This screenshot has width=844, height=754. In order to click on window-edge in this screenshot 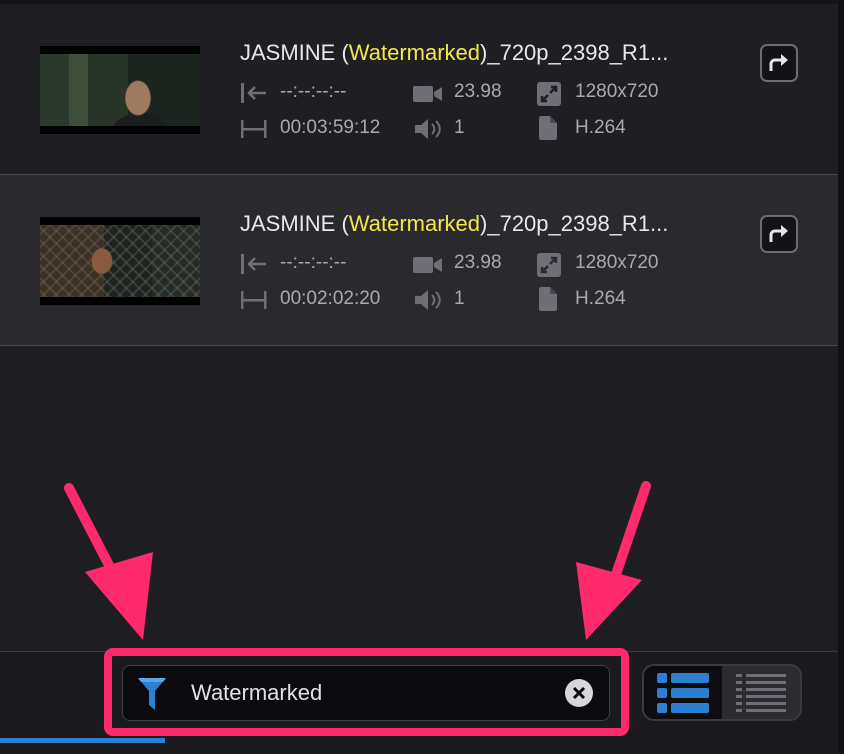, I will do `click(841, 376)`.